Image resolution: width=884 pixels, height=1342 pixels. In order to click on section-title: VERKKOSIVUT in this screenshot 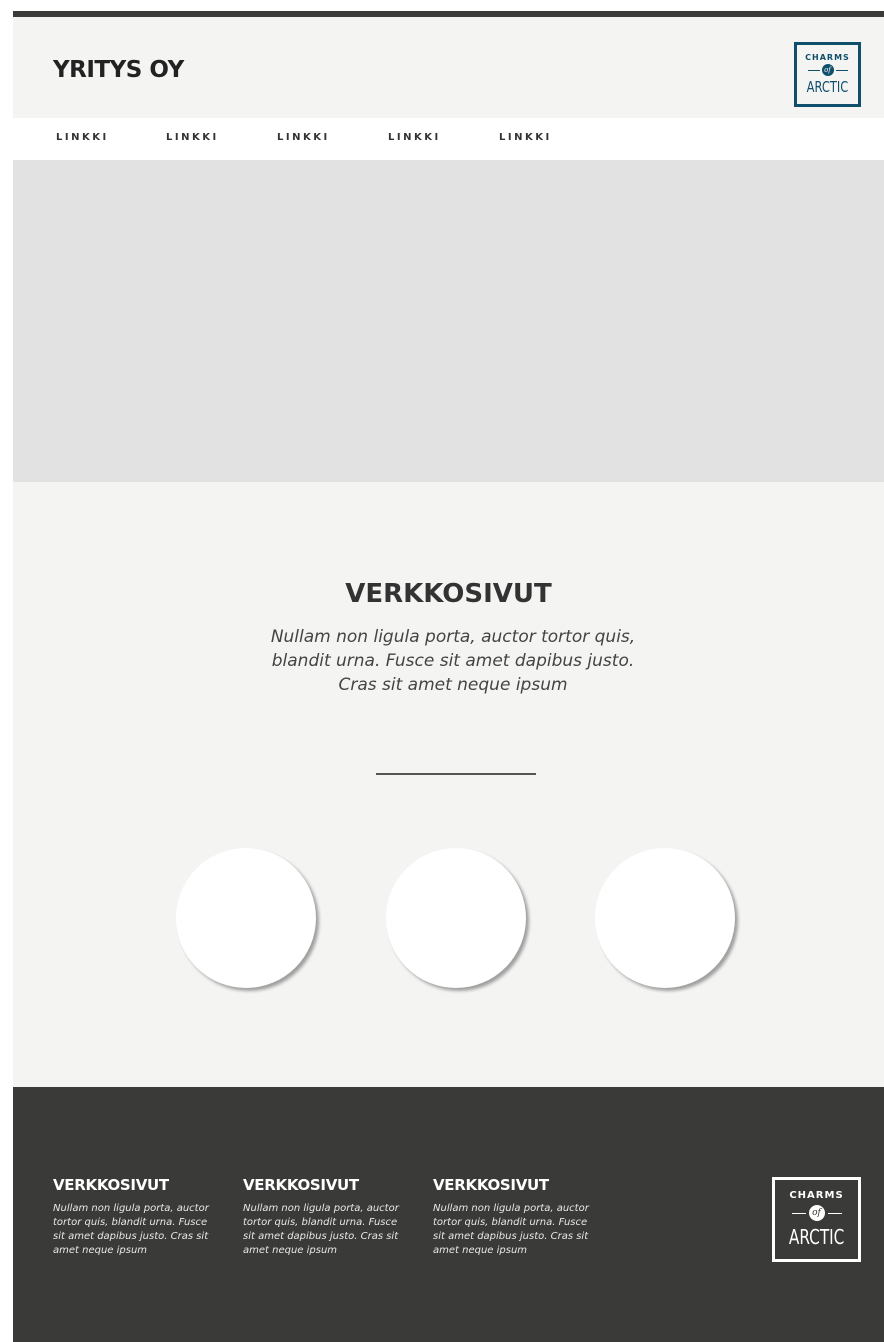, I will do `click(448, 594)`.